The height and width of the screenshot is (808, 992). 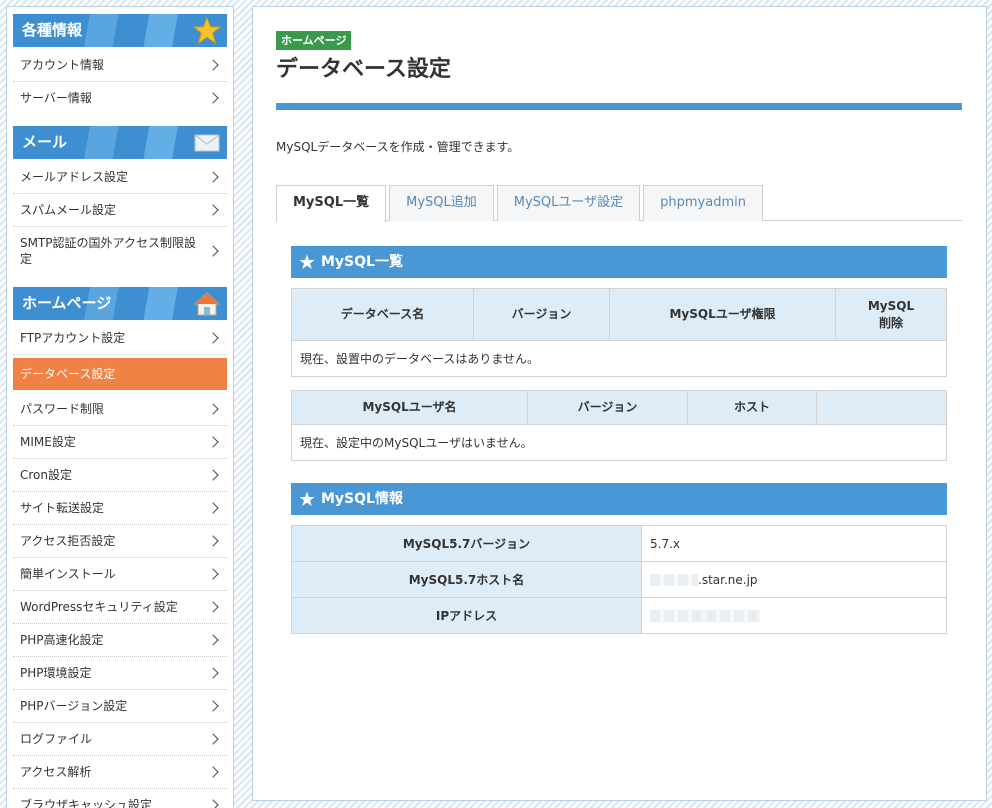 I want to click on tab-mysql-list: MySQL一覧, so click(x=331, y=203).